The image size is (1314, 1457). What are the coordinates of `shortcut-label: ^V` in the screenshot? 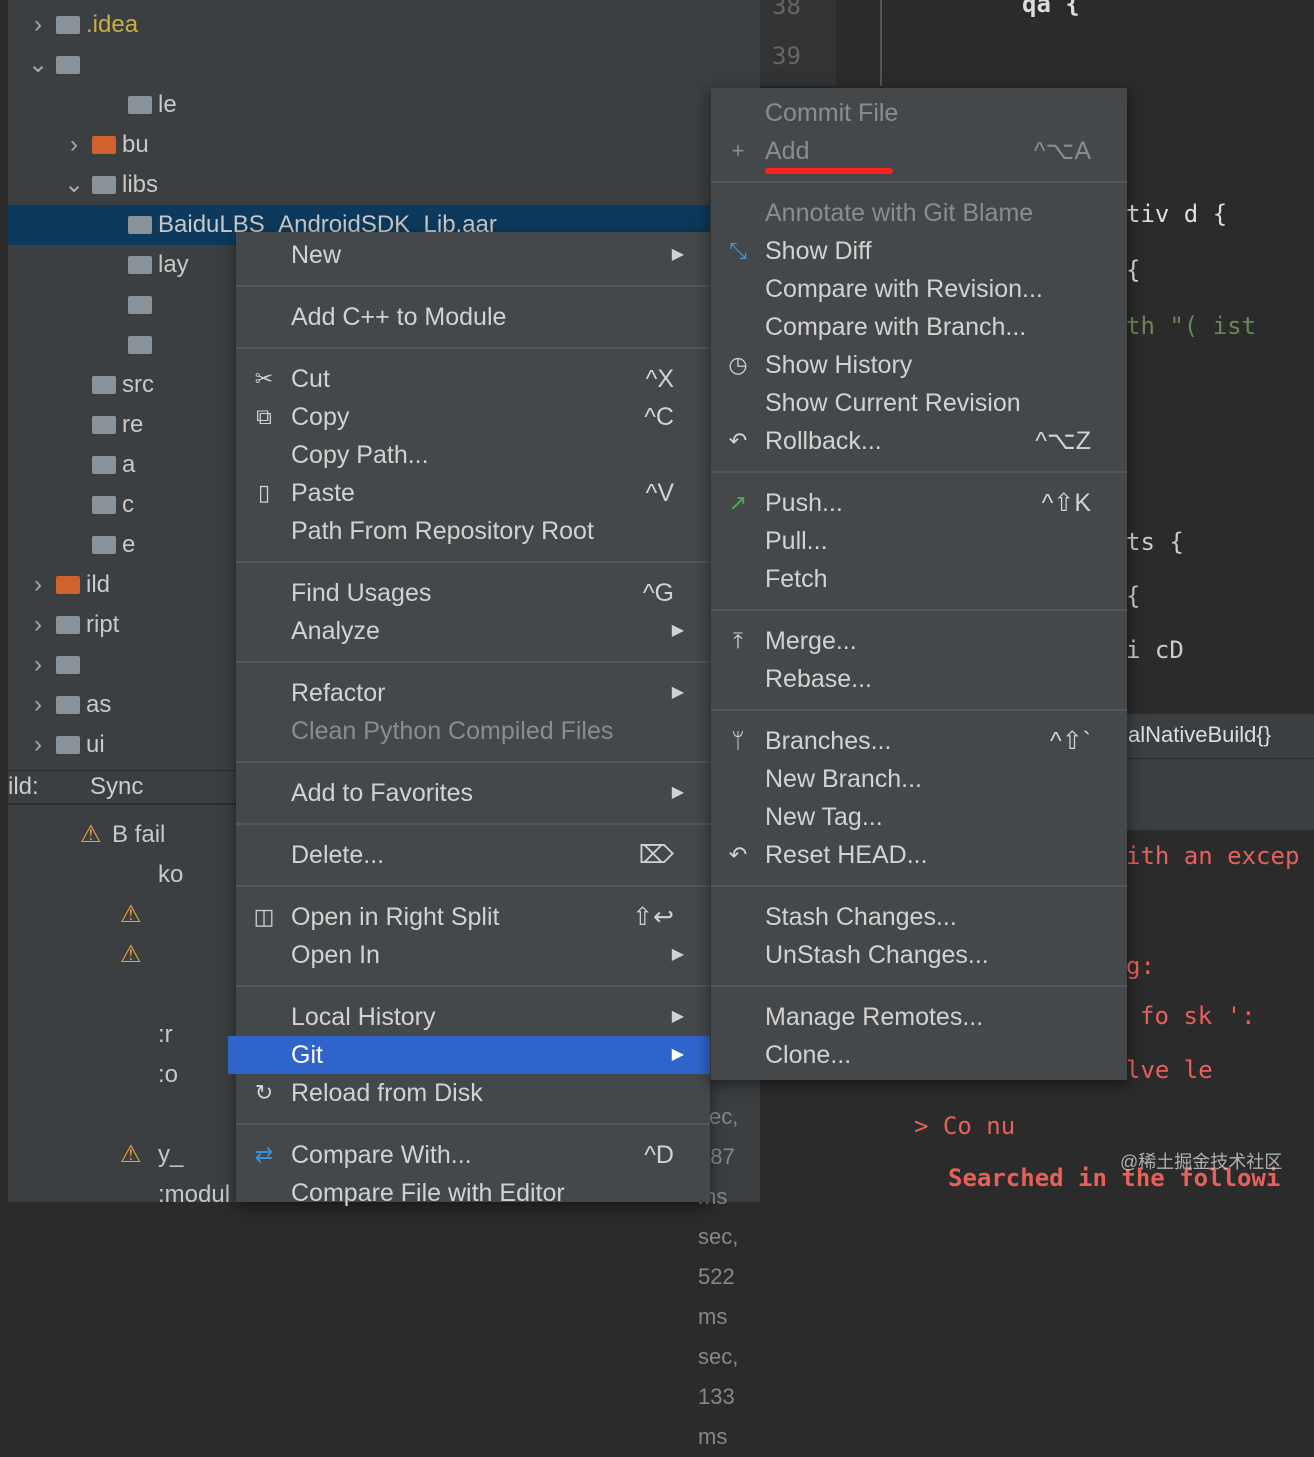 It's located at (659, 493).